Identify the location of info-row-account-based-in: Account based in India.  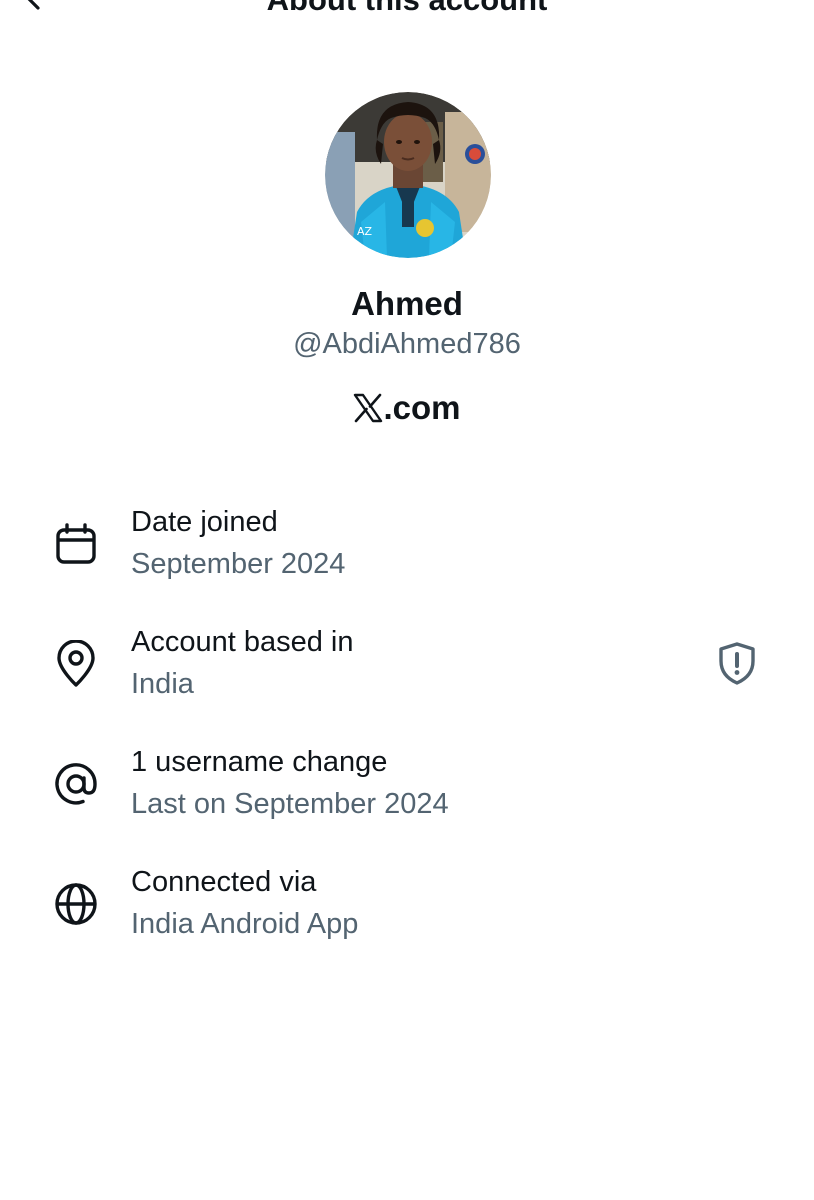
(407, 666).